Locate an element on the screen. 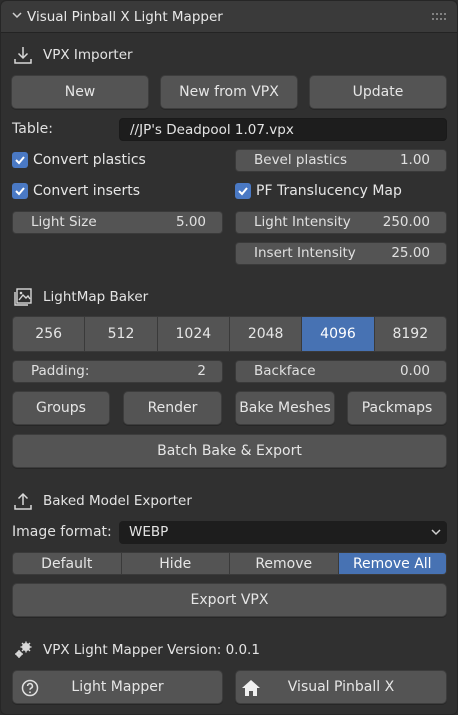  light-intensity-value: 250.00 is located at coordinates (406, 222).